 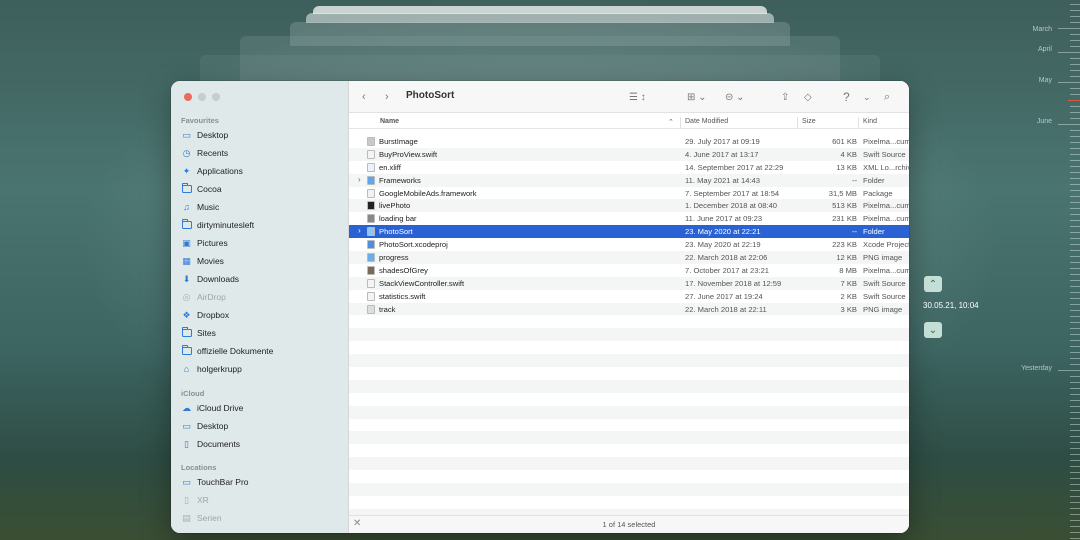 What do you see at coordinates (1045, 80) in the screenshot?
I see `timeline-label: May` at bounding box center [1045, 80].